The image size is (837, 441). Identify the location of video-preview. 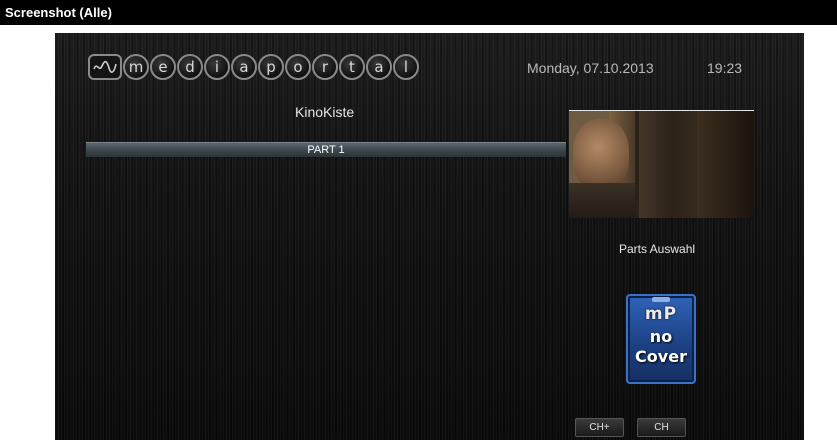
(661, 164).